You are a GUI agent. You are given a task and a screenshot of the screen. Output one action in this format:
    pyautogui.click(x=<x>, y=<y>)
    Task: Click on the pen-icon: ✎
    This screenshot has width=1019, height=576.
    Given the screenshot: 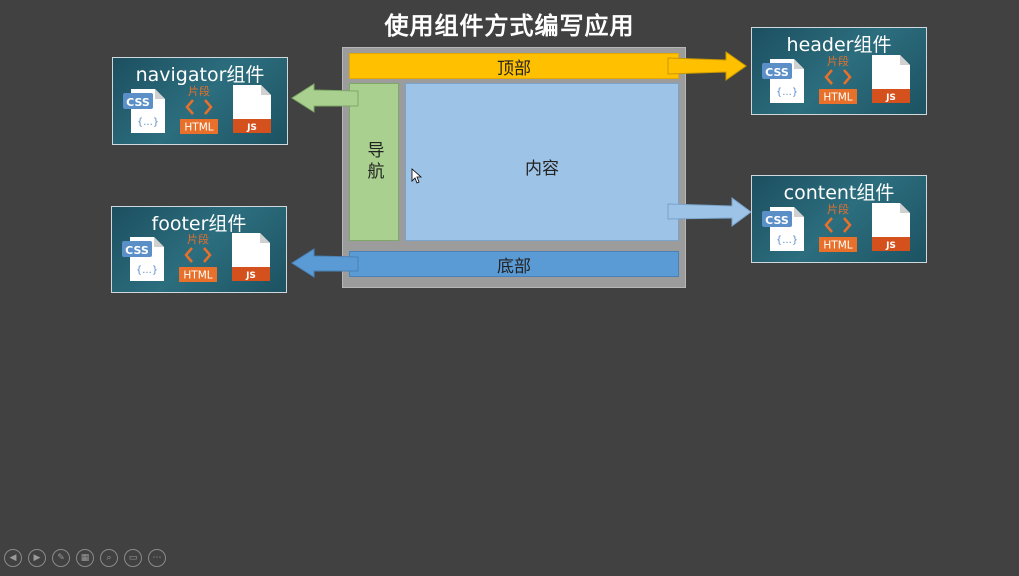 What is the action you would take?
    pyautogui.click(x=61, y=558)
    